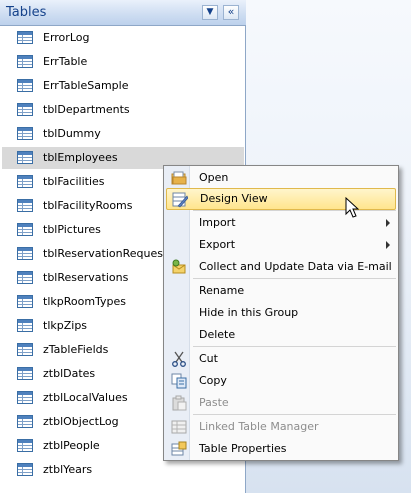 The width and height of the screenshot is (411, 493). Describe the element at coordinates (72, 229) in the screenshot. I see `nav-item-label: tblPictures` at that location.